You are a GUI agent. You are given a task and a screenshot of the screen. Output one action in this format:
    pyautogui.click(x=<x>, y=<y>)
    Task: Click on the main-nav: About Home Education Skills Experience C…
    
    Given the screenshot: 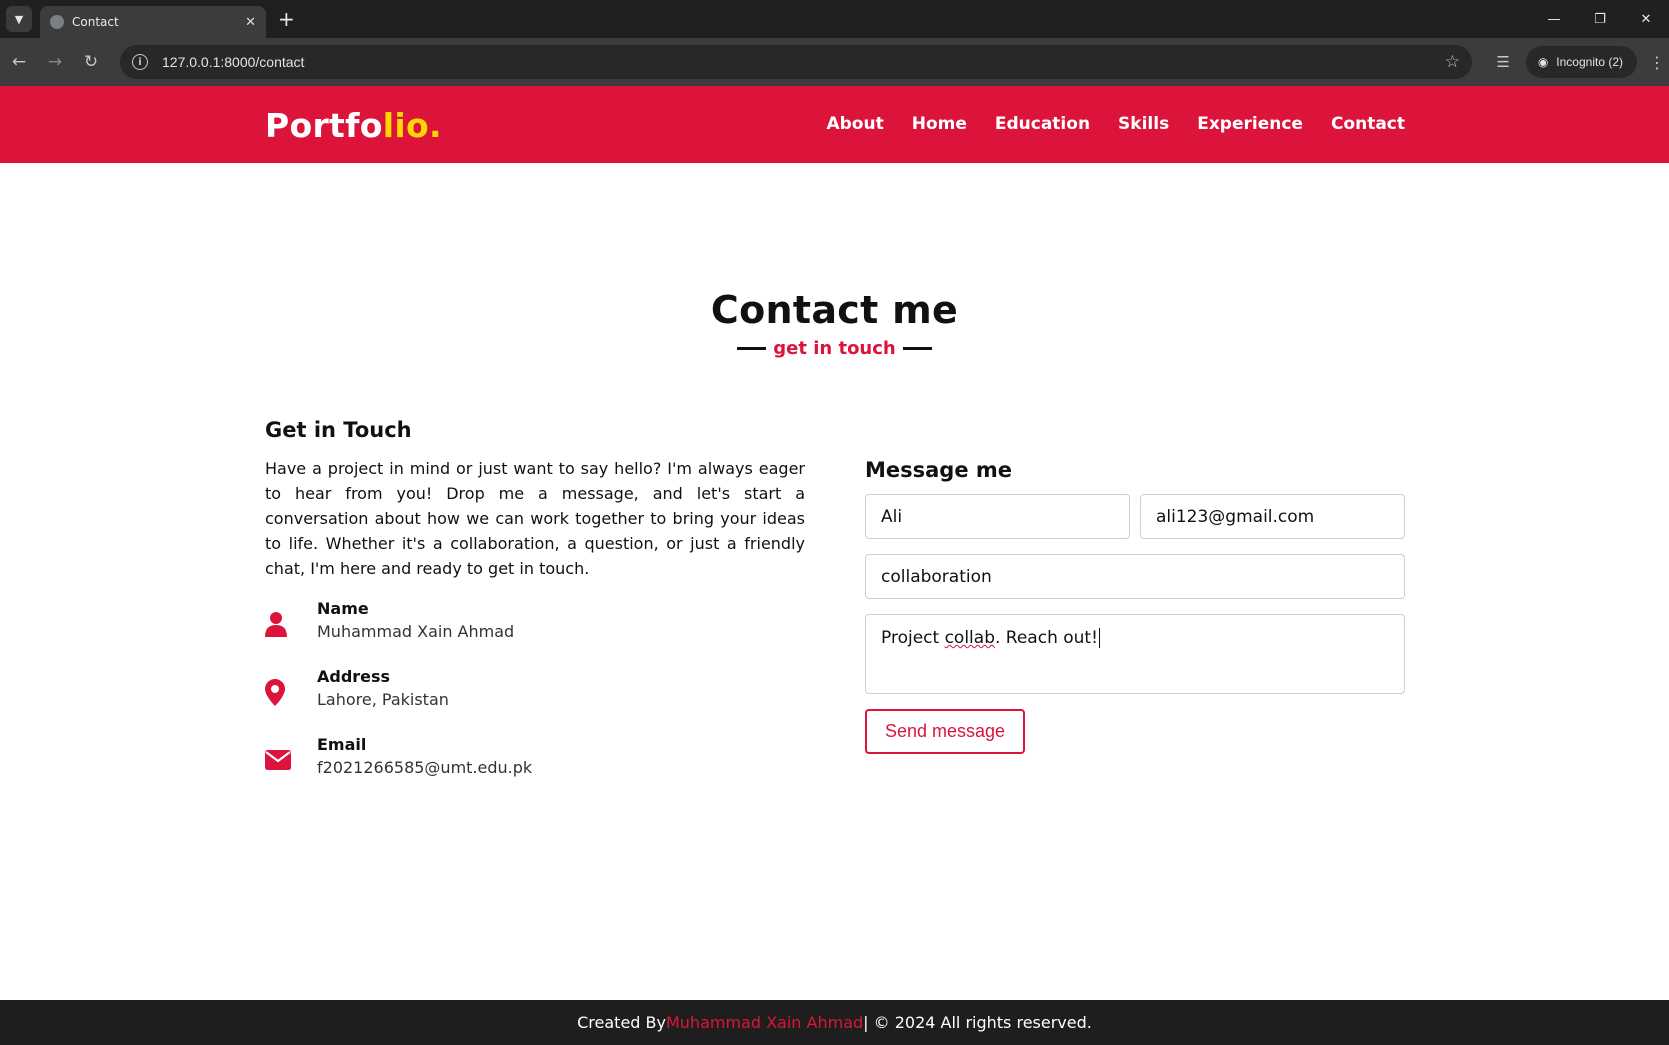 What is the action you would take?
    pyautogui.click(x=1101, y=124)
    